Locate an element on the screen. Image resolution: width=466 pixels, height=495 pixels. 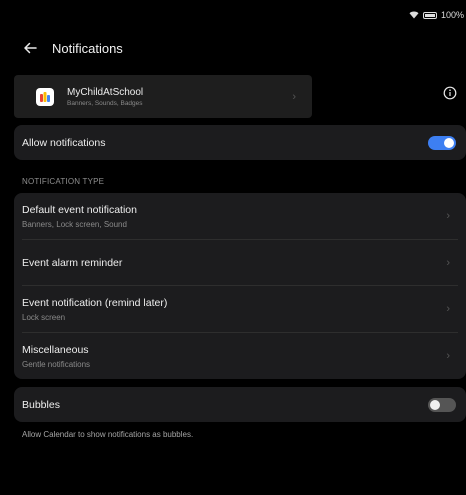
header: Notifications is located at coordinates (72, 48).